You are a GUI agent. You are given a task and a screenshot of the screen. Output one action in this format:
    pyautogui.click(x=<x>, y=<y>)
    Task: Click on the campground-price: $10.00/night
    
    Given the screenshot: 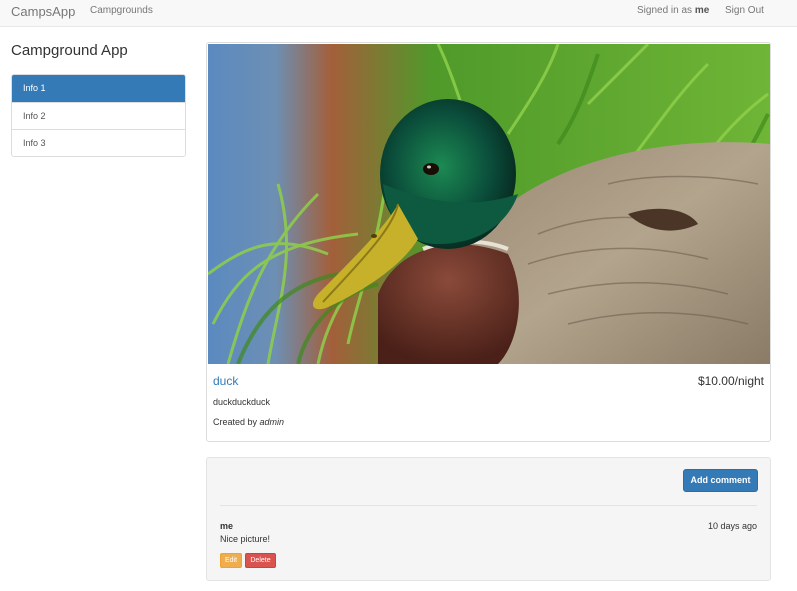 What is the action you would take?
    pyautogui.click(x=730, y=381)
    